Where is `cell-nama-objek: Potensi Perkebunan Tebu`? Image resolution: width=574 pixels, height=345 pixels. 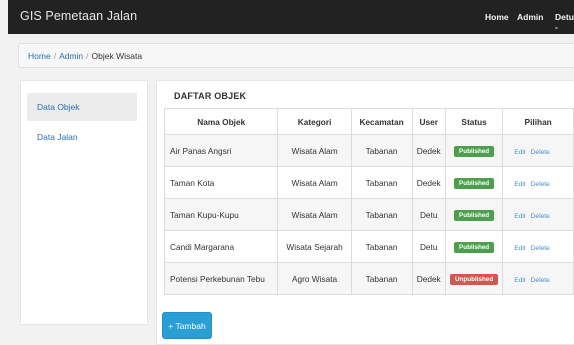 cell-nama-objek: Potensi Perkebunan Tebu is located at coordinates (221, 278).